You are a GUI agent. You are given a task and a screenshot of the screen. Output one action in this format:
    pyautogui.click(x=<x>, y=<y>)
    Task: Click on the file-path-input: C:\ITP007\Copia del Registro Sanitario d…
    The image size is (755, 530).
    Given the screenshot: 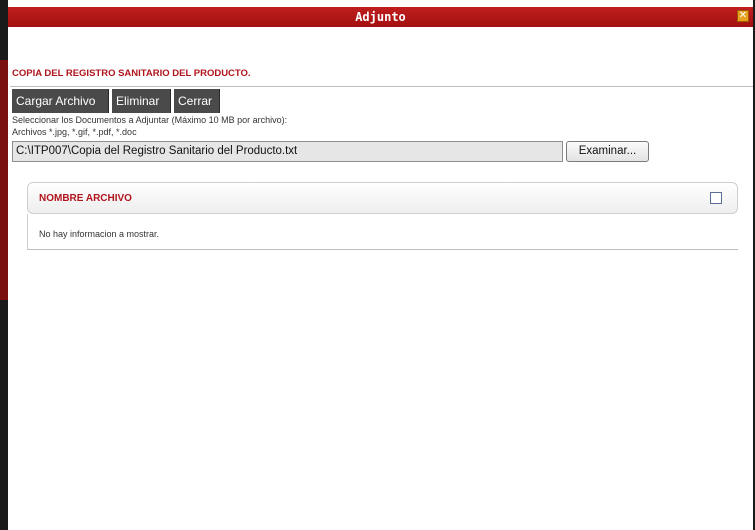 What is the action you would take?
    pyautogui.click(x=287, y=151)
    